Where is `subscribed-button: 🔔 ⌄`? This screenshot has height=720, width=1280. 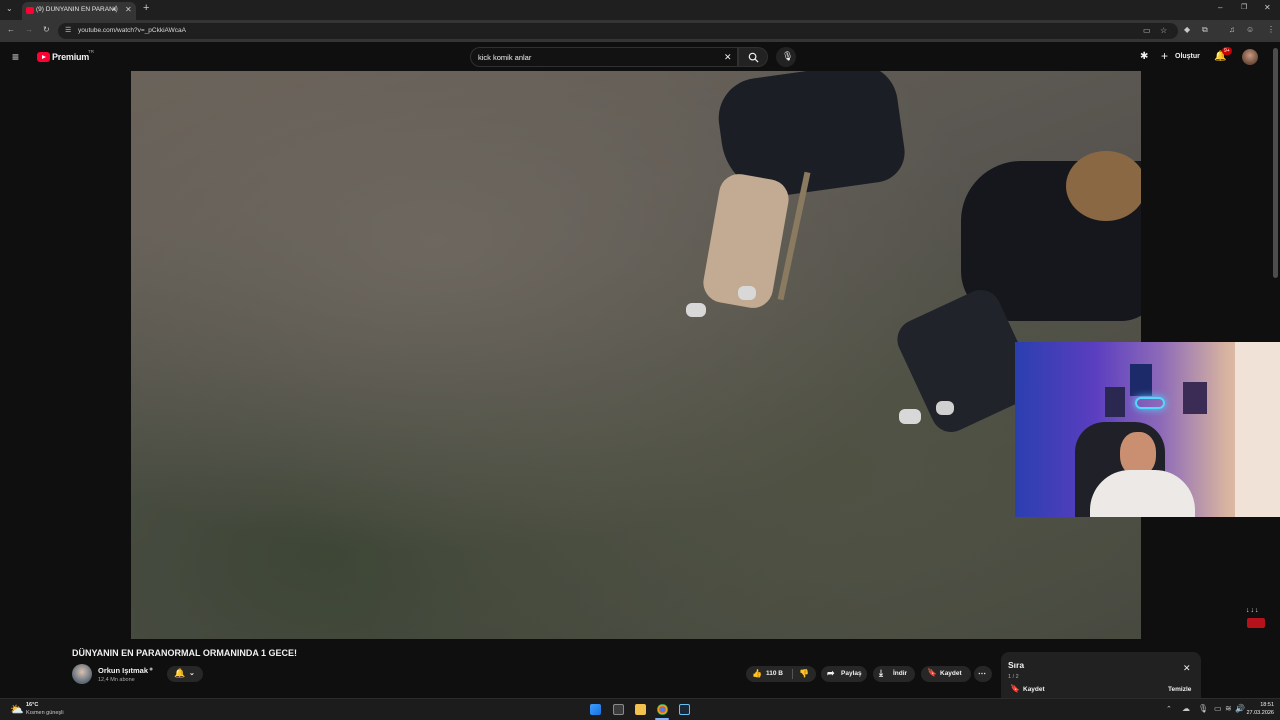 subscribed-button: 🔔 ⌄ is located at coordinates (185, 674).